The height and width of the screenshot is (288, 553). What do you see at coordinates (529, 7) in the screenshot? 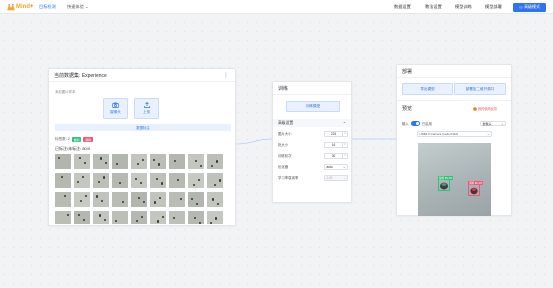
I see `advanced-mode-button: ⚇ 高级模式` at bounding box center [529, 7].